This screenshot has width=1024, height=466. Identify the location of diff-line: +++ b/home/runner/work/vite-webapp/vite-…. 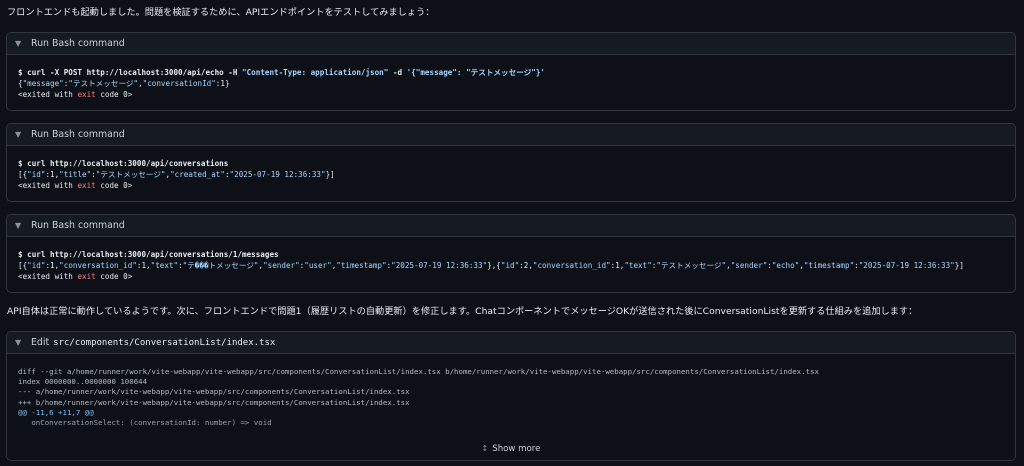
(214, 402).